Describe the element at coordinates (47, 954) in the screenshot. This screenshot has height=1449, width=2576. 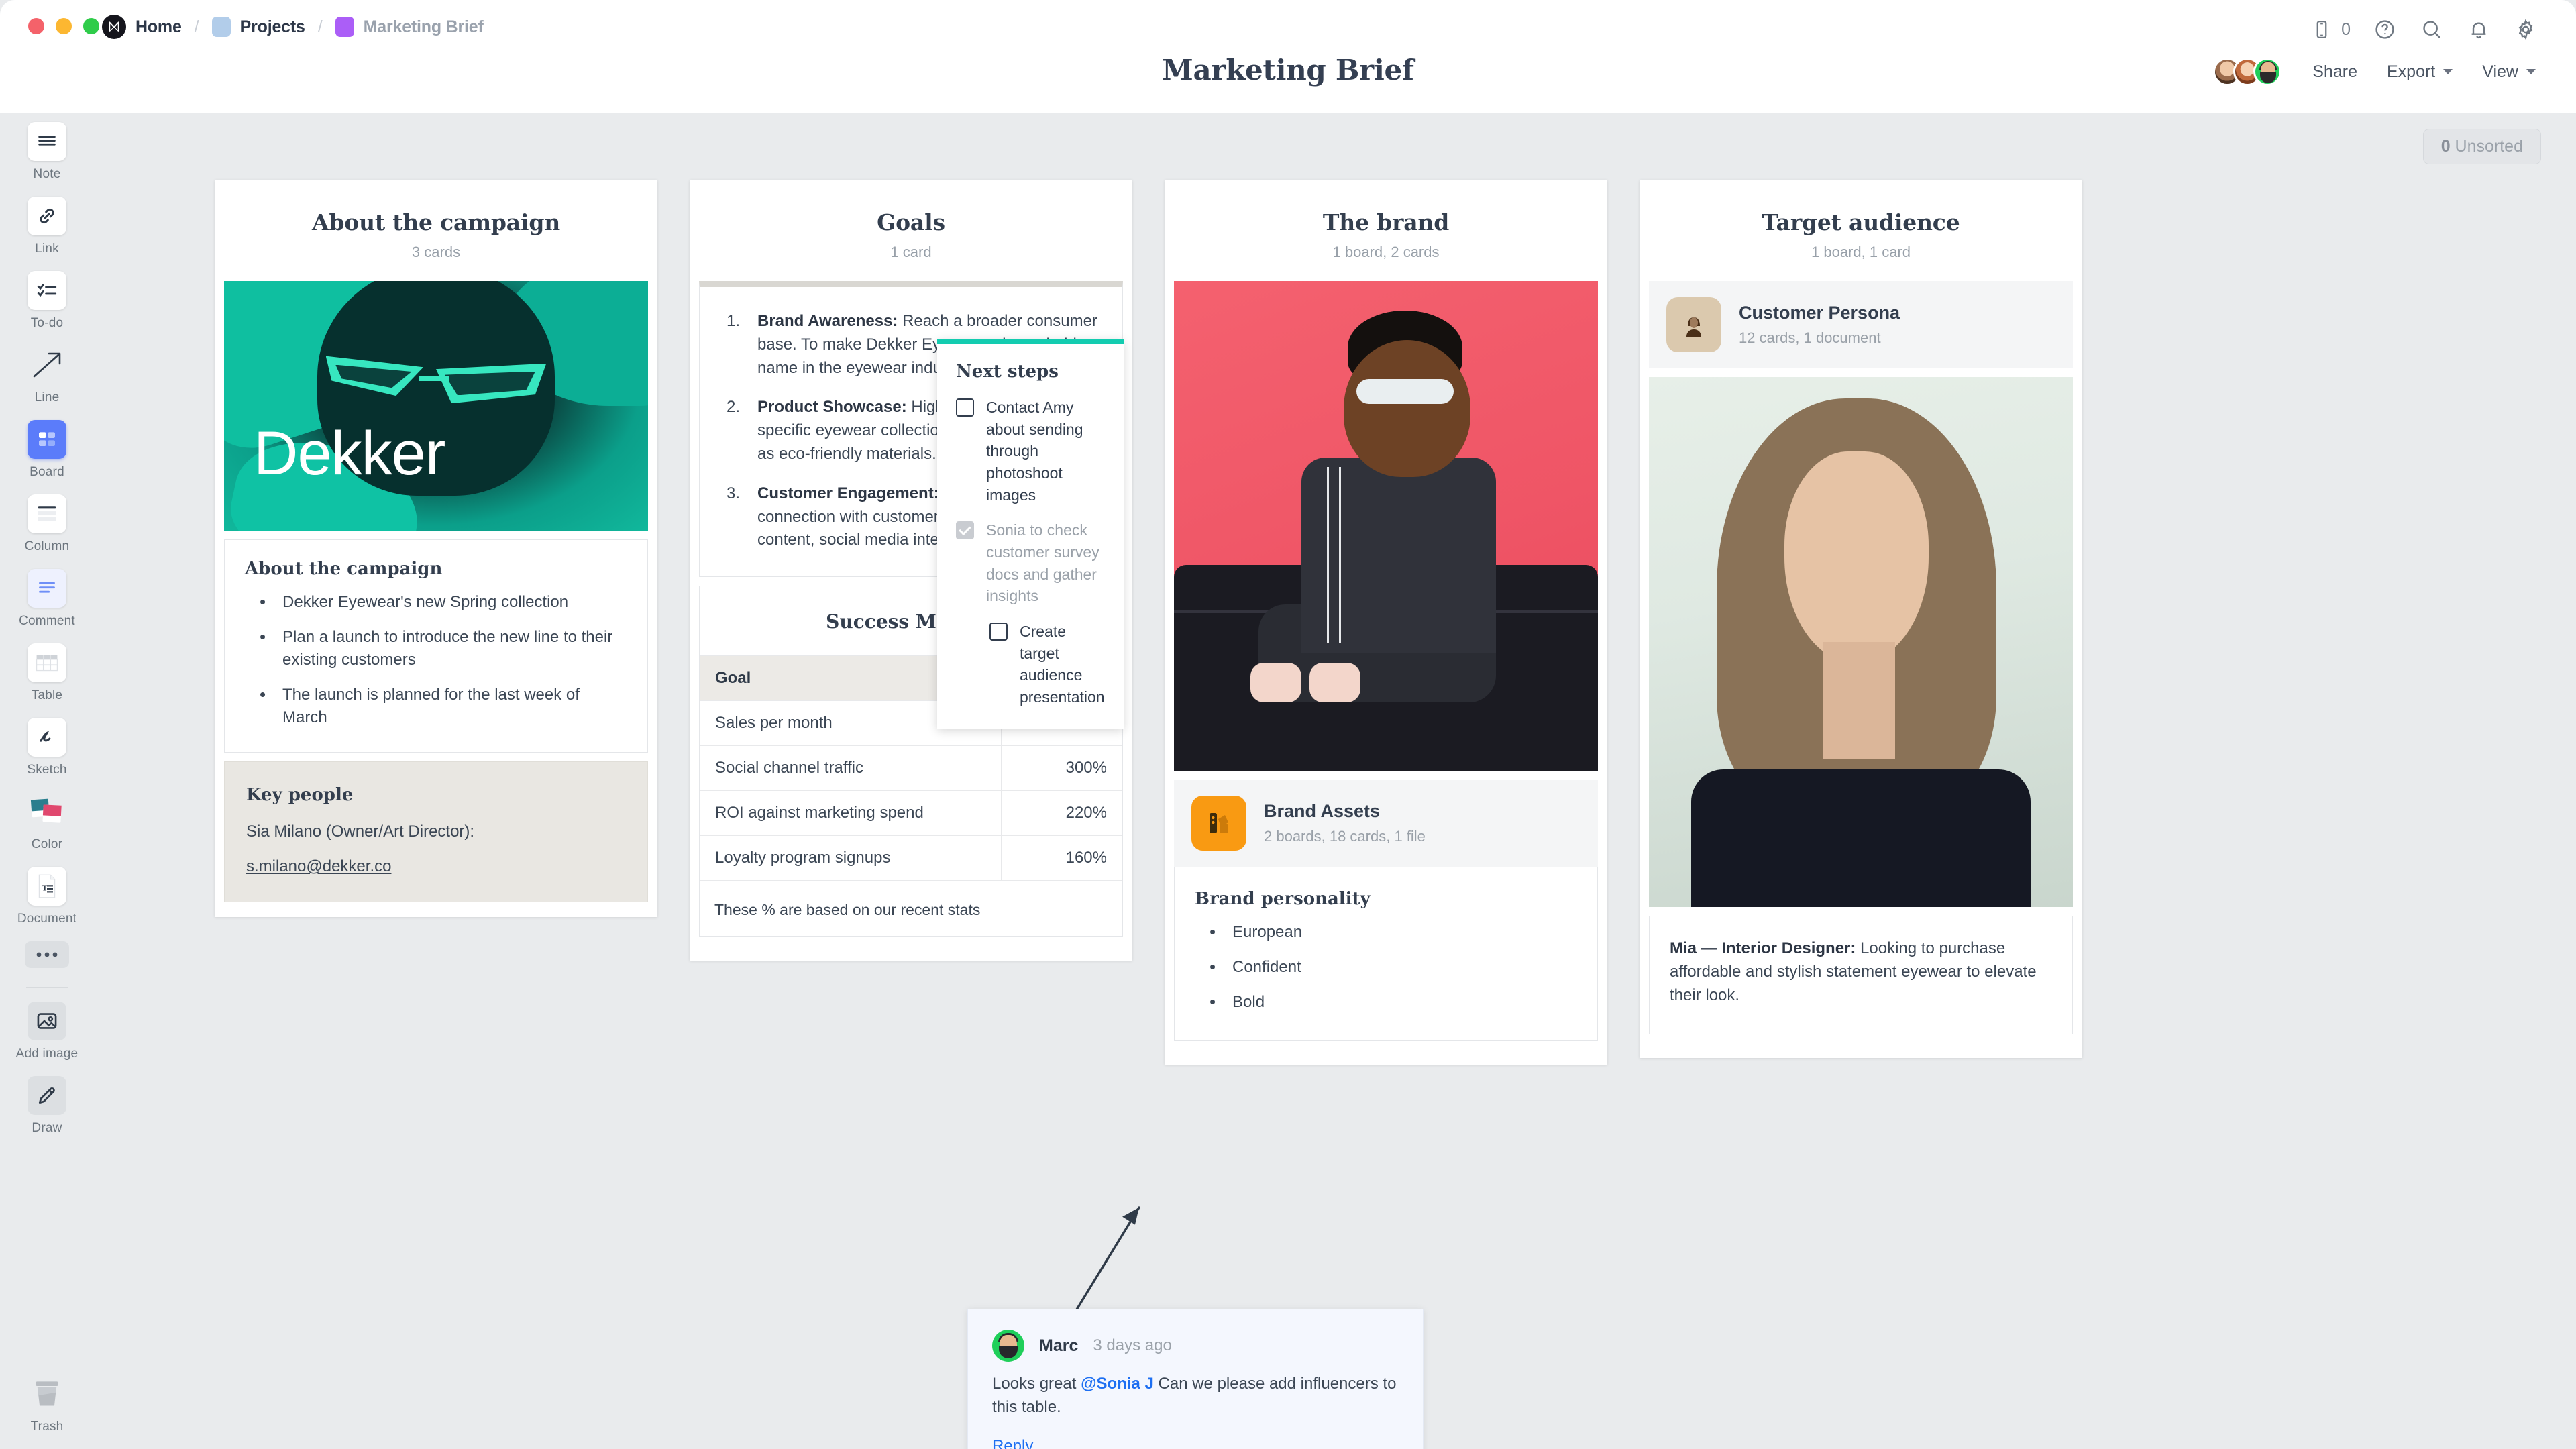
I see `sidebar-tool-more` at that location.